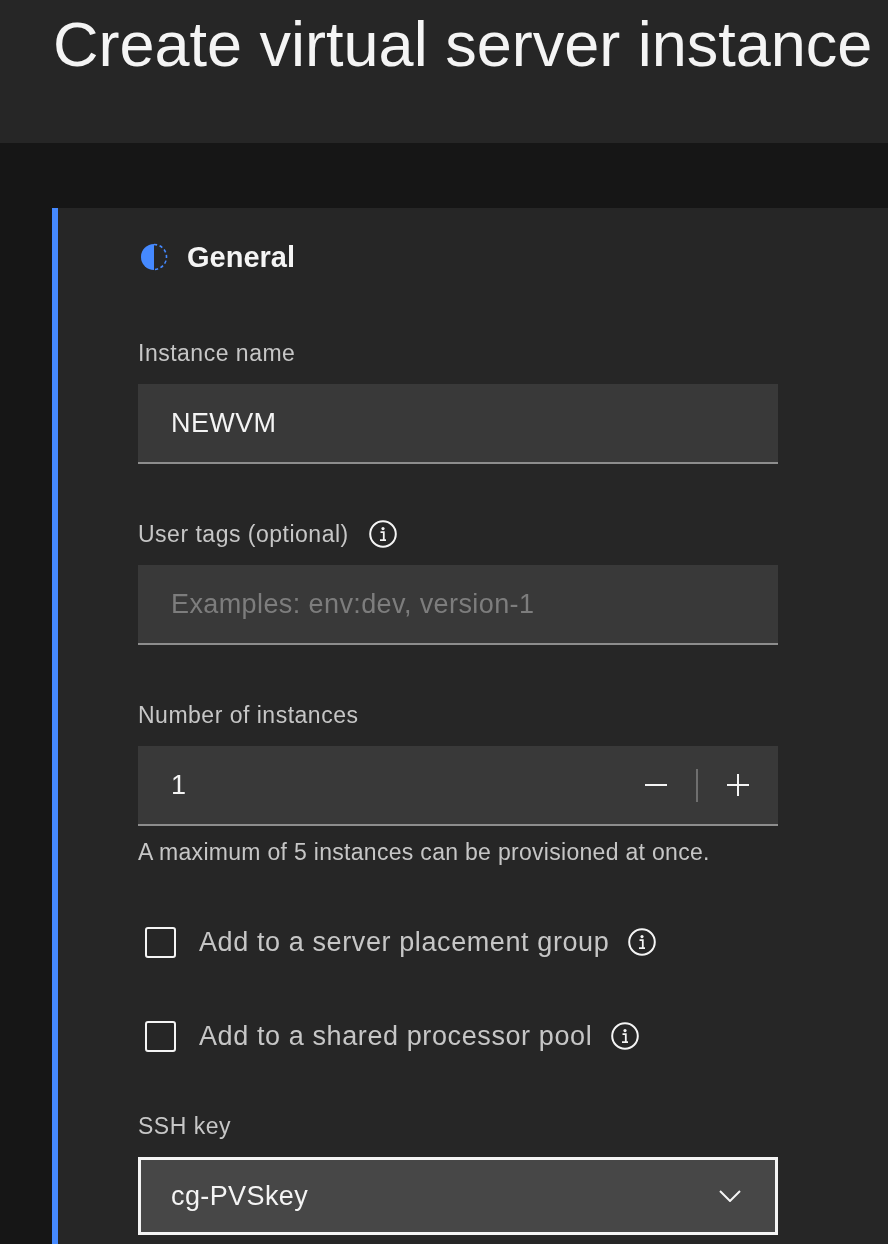  I want to click on input-field: NEWVM, so click(458, 424).